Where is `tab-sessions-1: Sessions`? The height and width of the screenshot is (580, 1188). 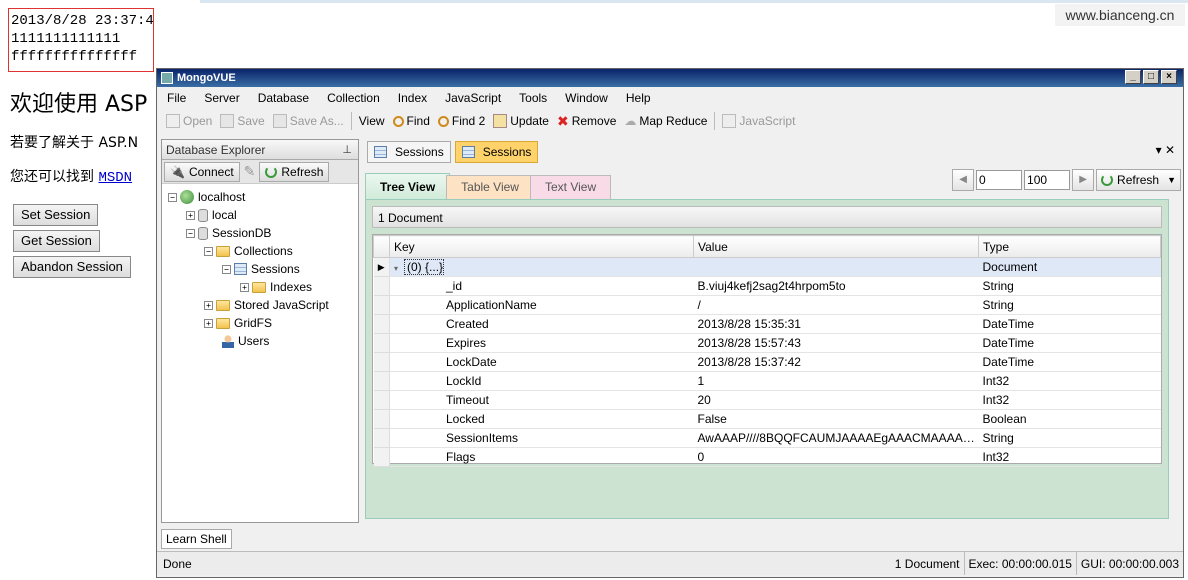
tab-sessions-1: Sessions is located at coordinates (409, 152).